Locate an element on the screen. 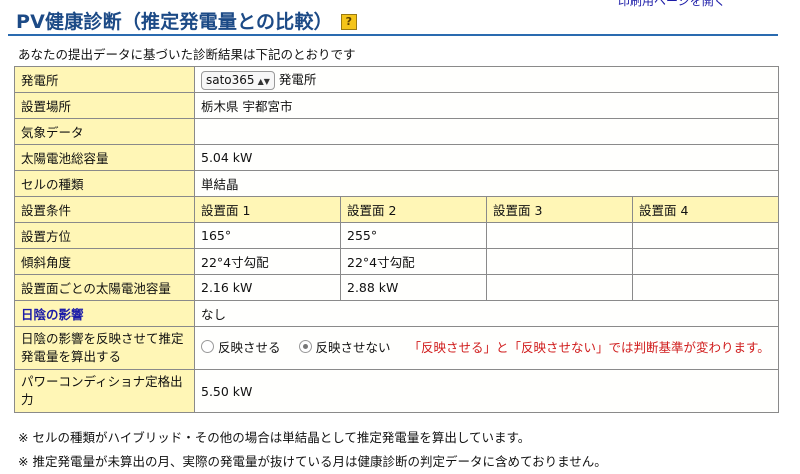  intro-text: あなたの提出データに基づいた診断結果は下記のとおりです is located at coordinates (187, 54).